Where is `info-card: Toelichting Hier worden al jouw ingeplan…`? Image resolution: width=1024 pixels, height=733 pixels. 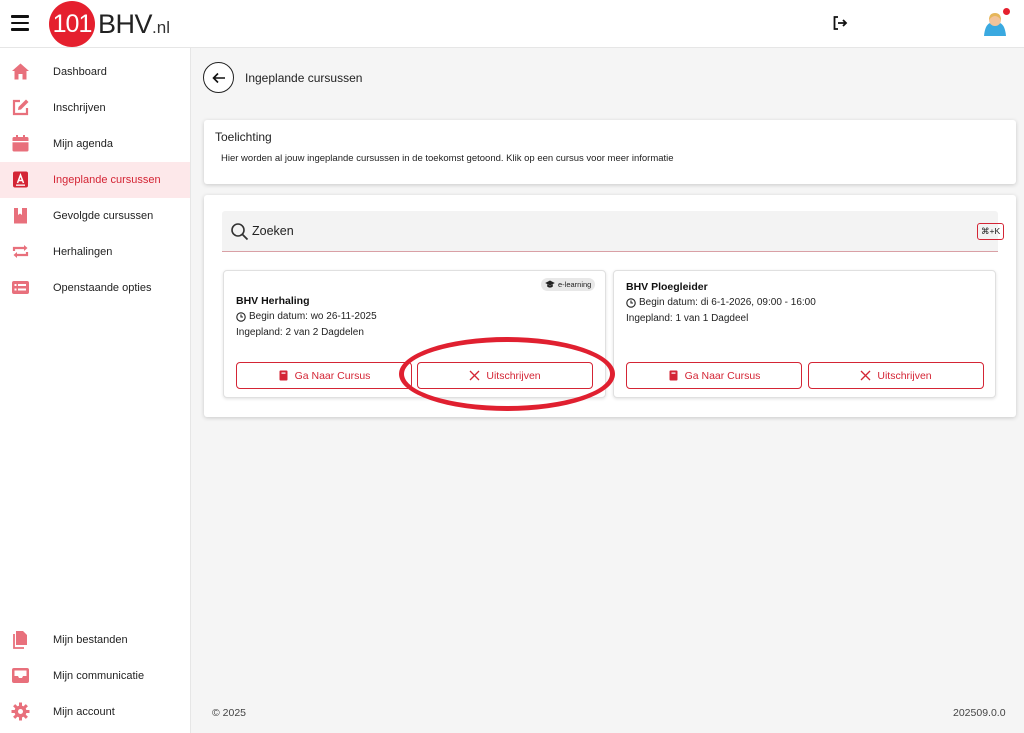 info-card: Toelichting Hier worden al jouw ingeplan… is located at coordinates (610, 152).